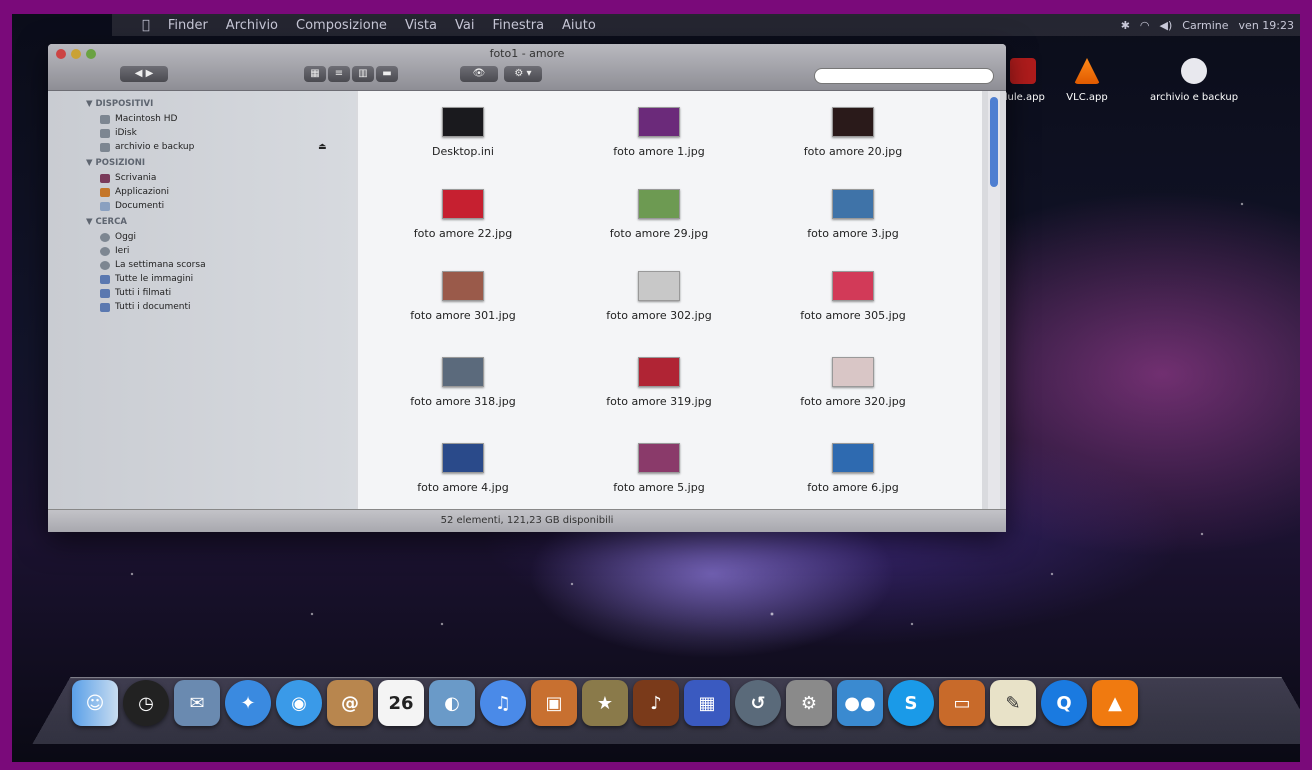 The height and width of the screenshot is (770, 1312). I want to click on address-book-icon: @, so click(350, 703).